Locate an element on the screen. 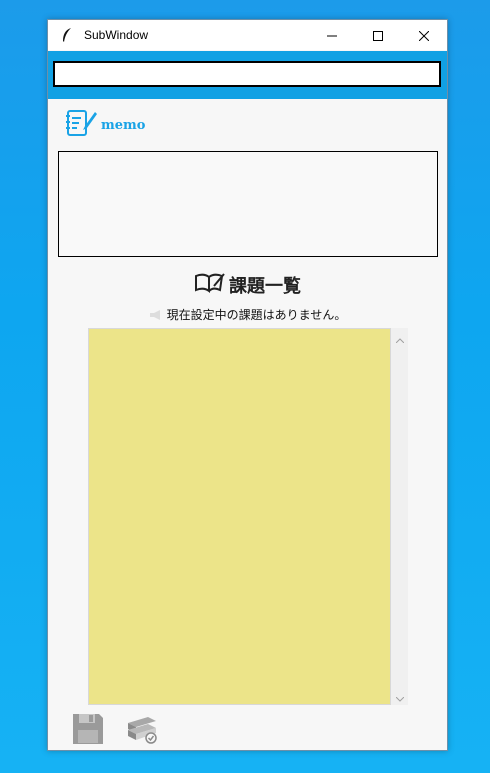 The image size is (490, 773). scroll-down-button is located at coordinates (399, 696).